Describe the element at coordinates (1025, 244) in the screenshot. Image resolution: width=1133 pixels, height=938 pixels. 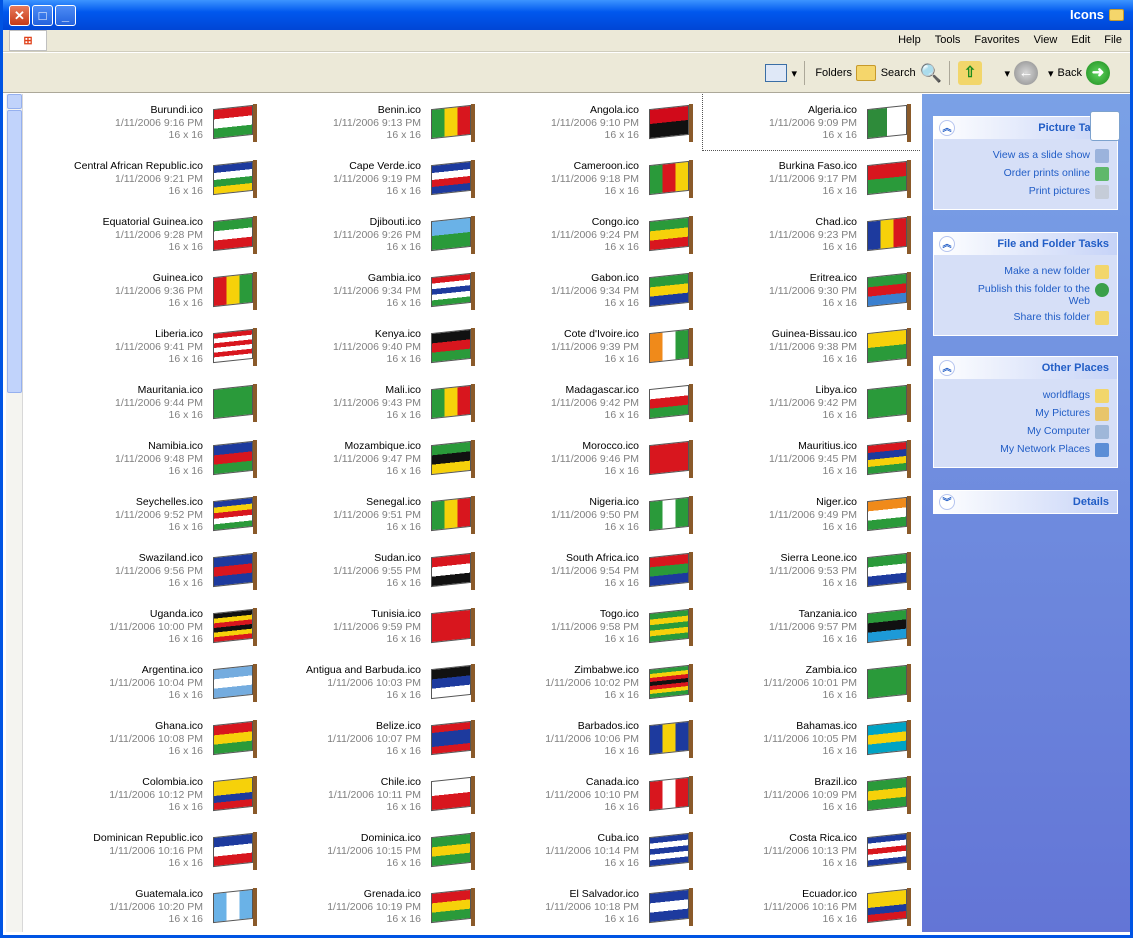
I see `file-folder-tasks-header: ︽ File and Folder Tasks` at that location.